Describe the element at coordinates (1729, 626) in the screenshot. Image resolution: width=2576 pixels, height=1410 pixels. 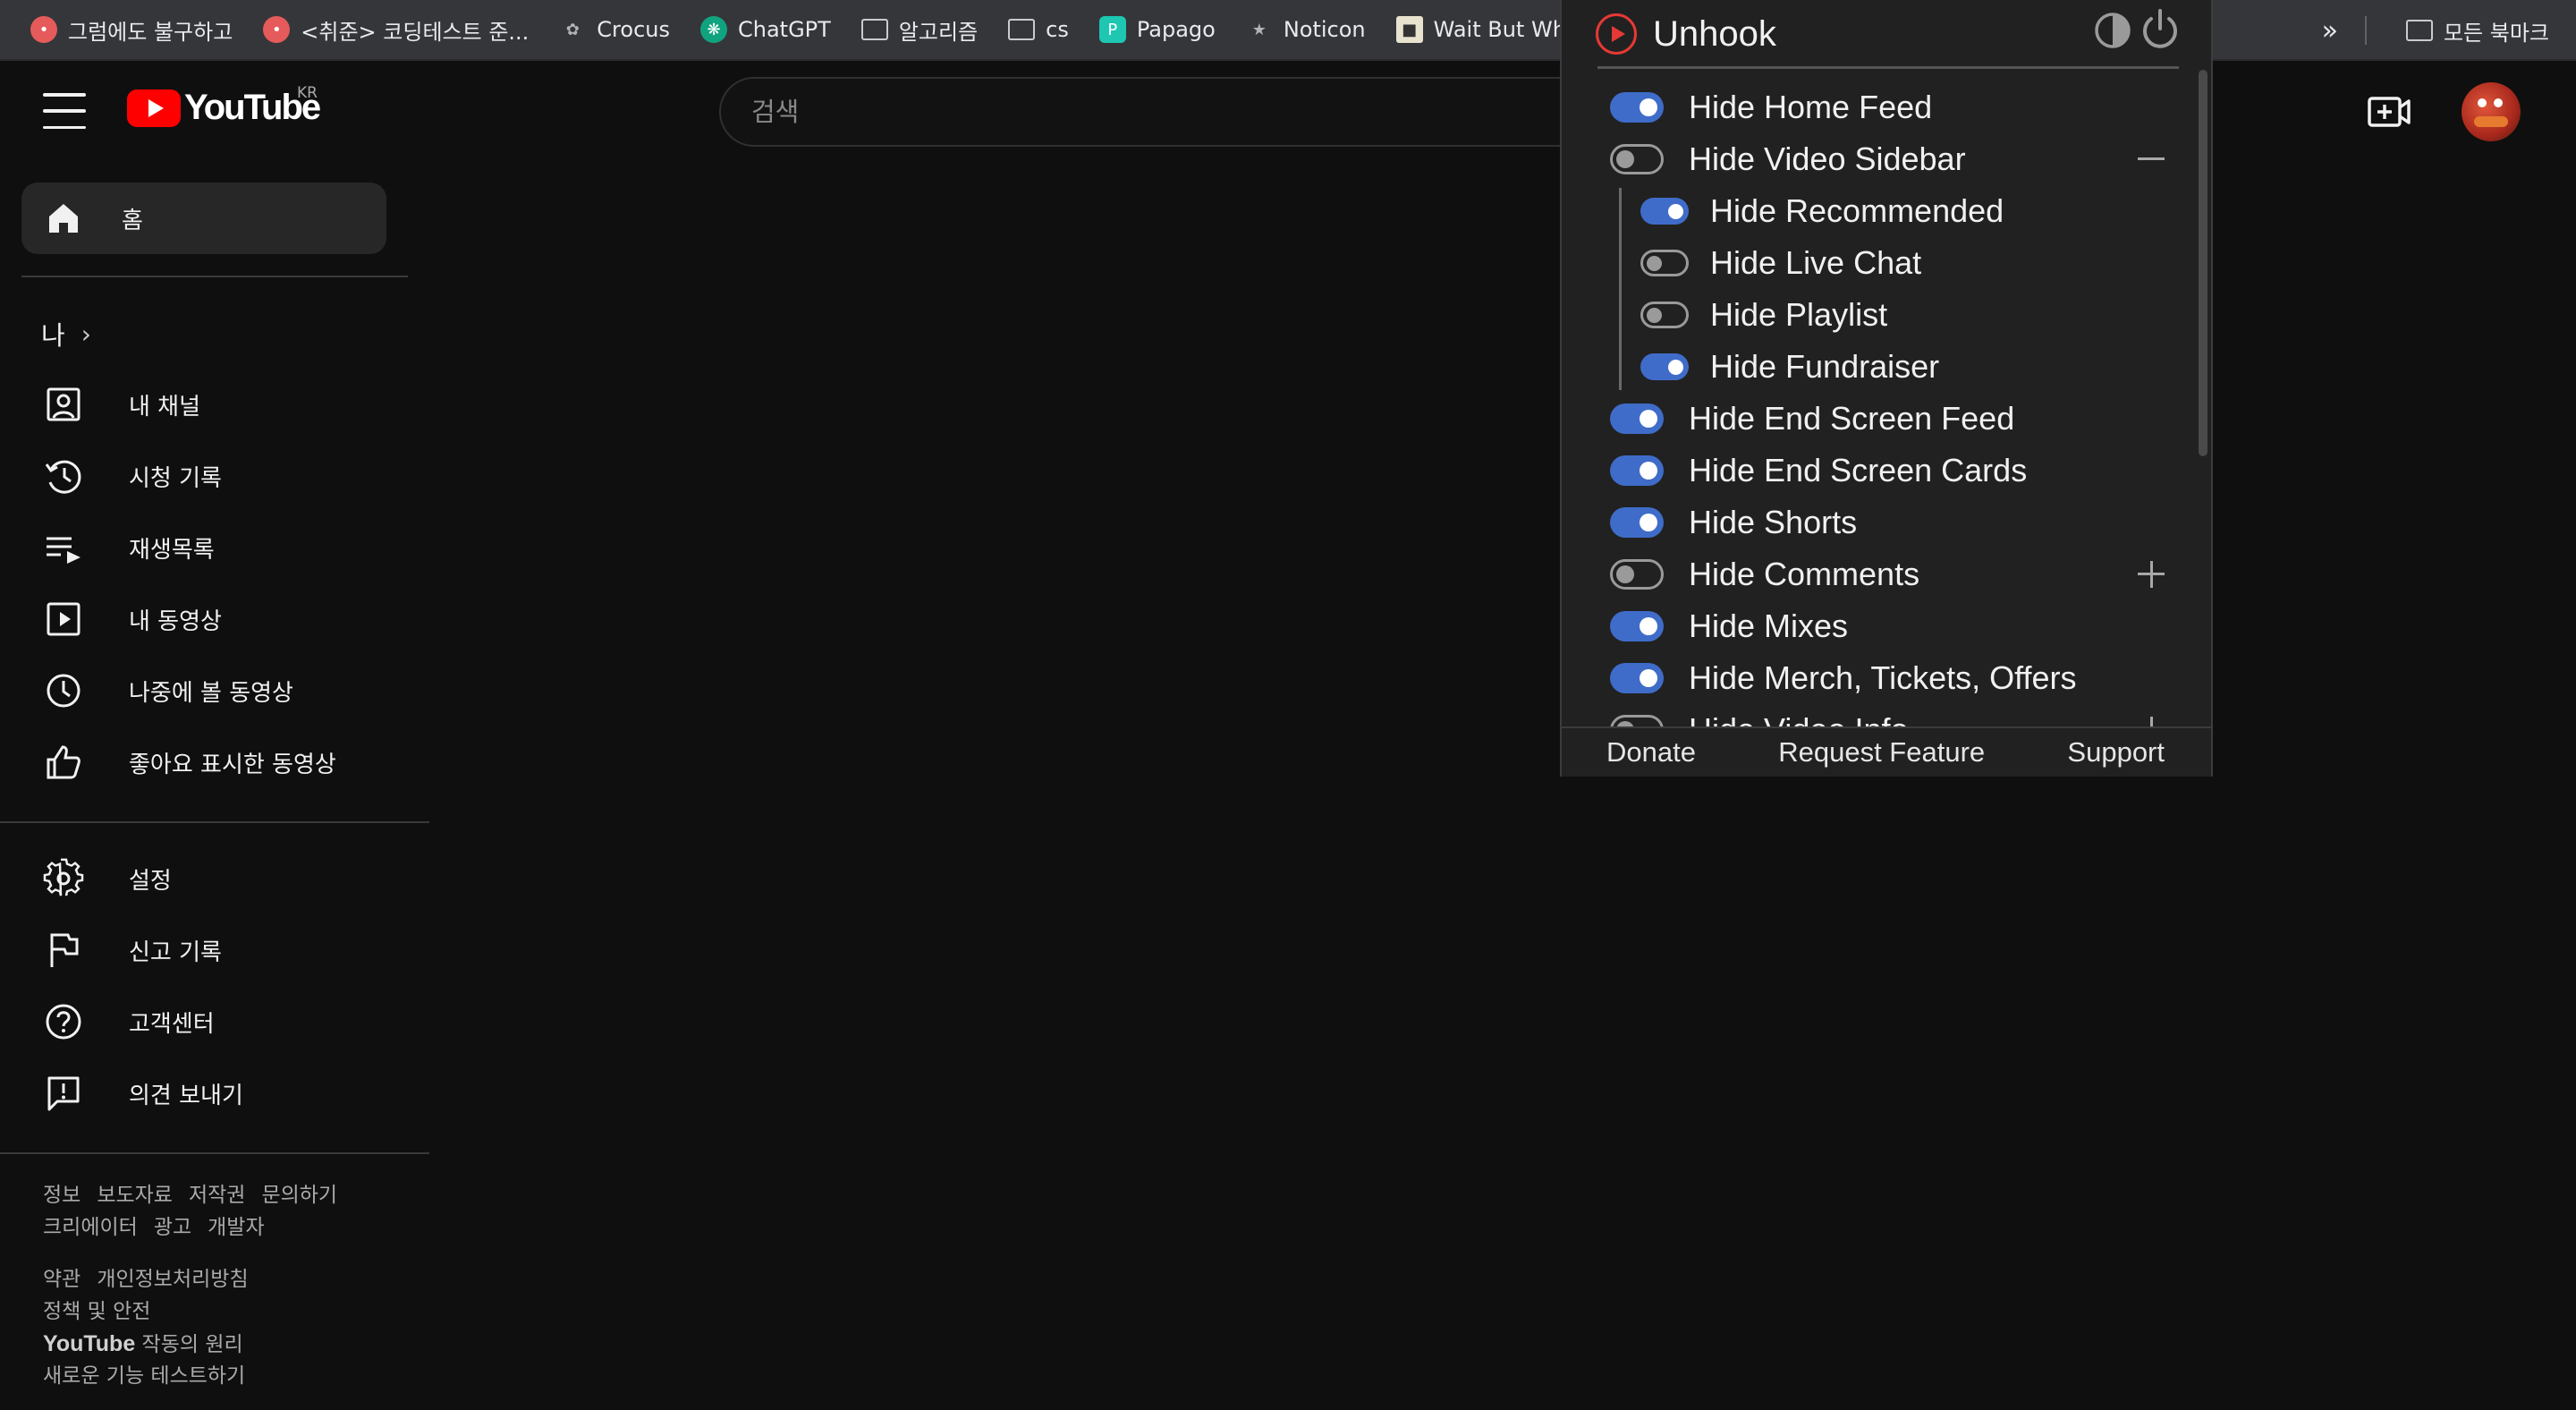
I see `option-hide-mixes: Hide Mixes` at that location.